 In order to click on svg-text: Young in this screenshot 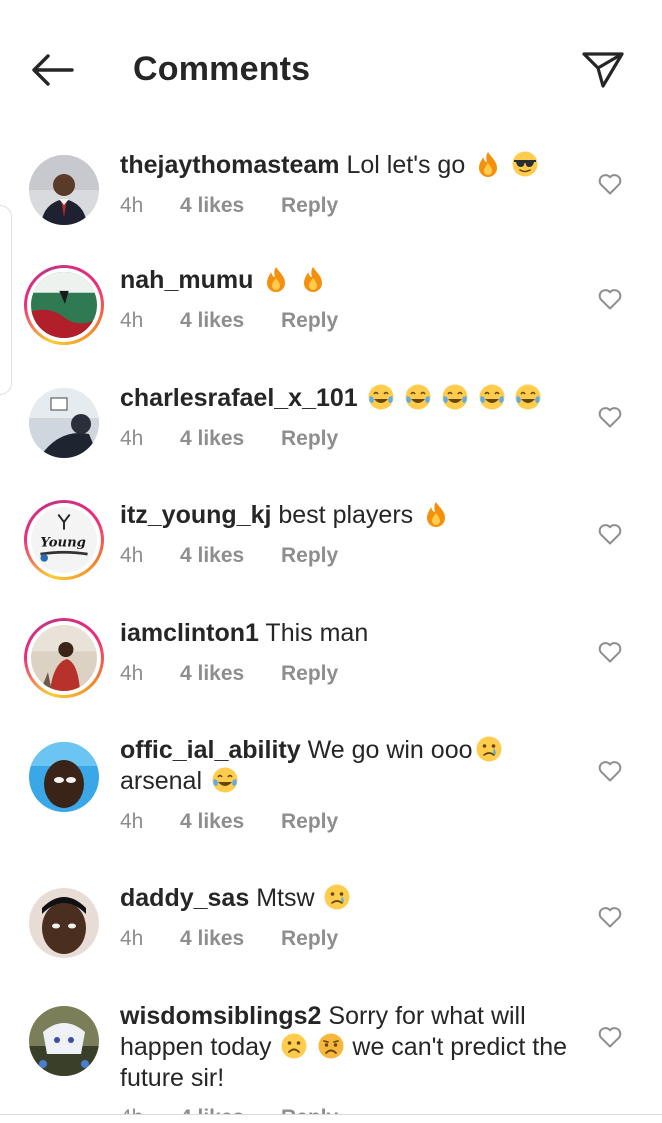, I will do `click(62, 543)`.